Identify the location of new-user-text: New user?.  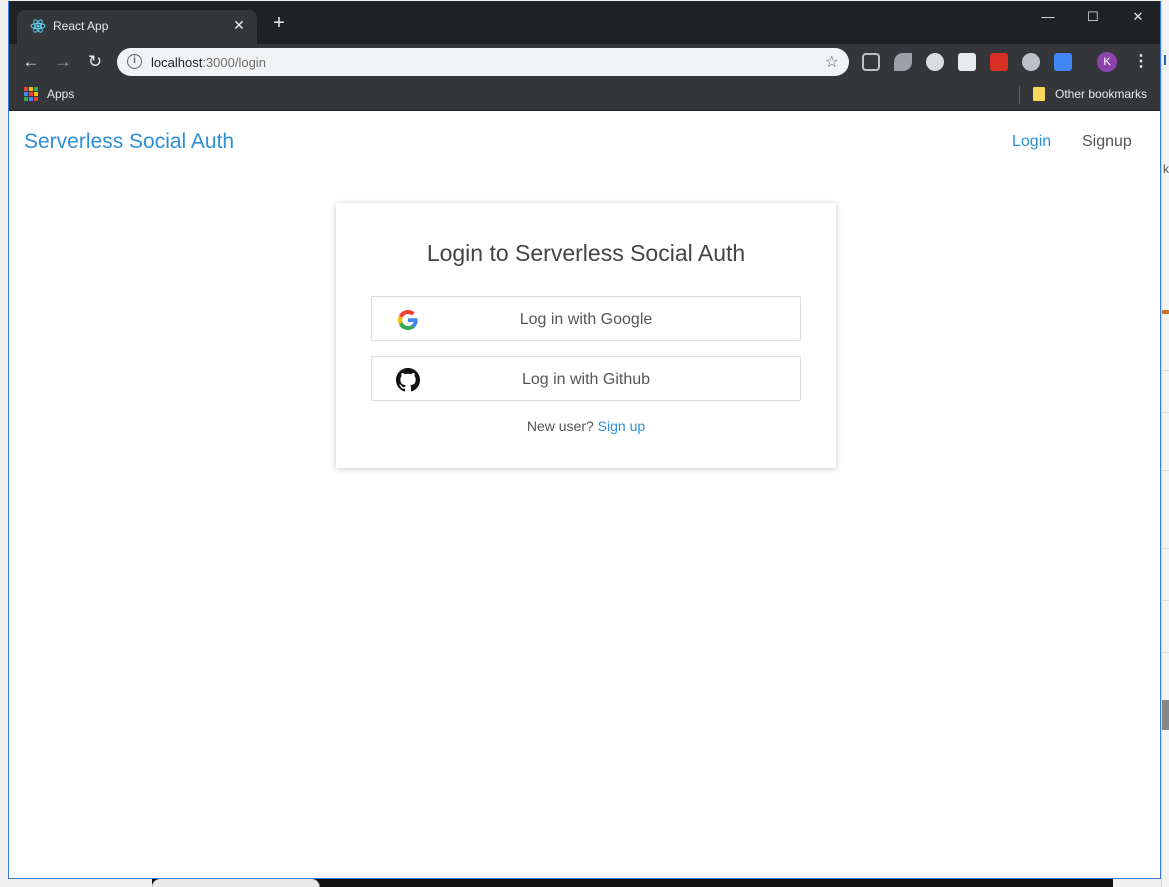
(560, 426).